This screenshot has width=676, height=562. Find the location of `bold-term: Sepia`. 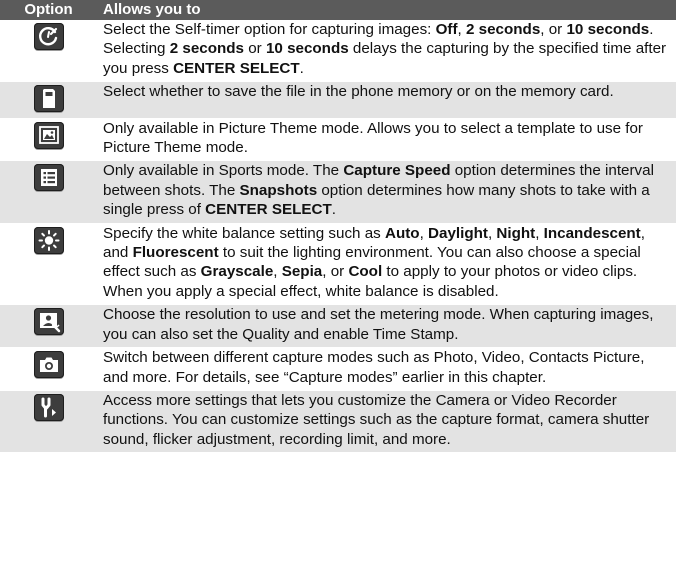

bold-term: Sepia is located at coordinates (302, 272).